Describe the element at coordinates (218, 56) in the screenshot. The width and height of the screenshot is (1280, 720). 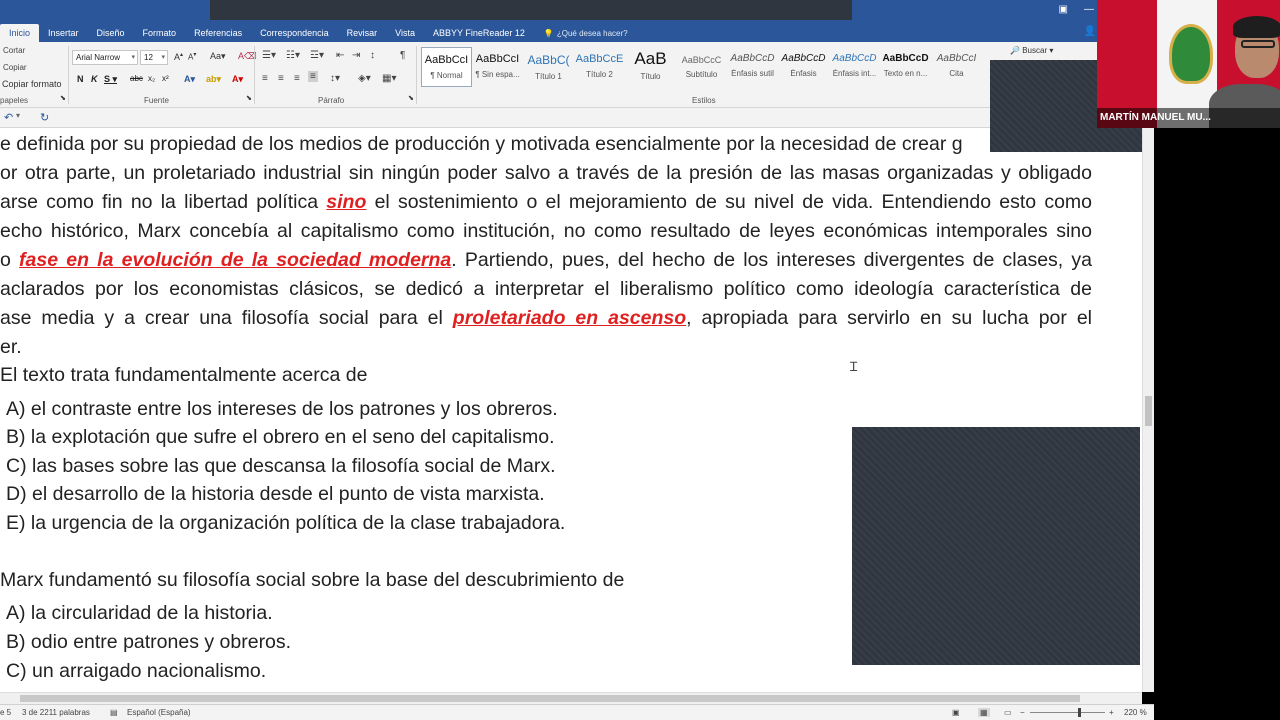
I see `change-case-icon: Aa▾` at that location.